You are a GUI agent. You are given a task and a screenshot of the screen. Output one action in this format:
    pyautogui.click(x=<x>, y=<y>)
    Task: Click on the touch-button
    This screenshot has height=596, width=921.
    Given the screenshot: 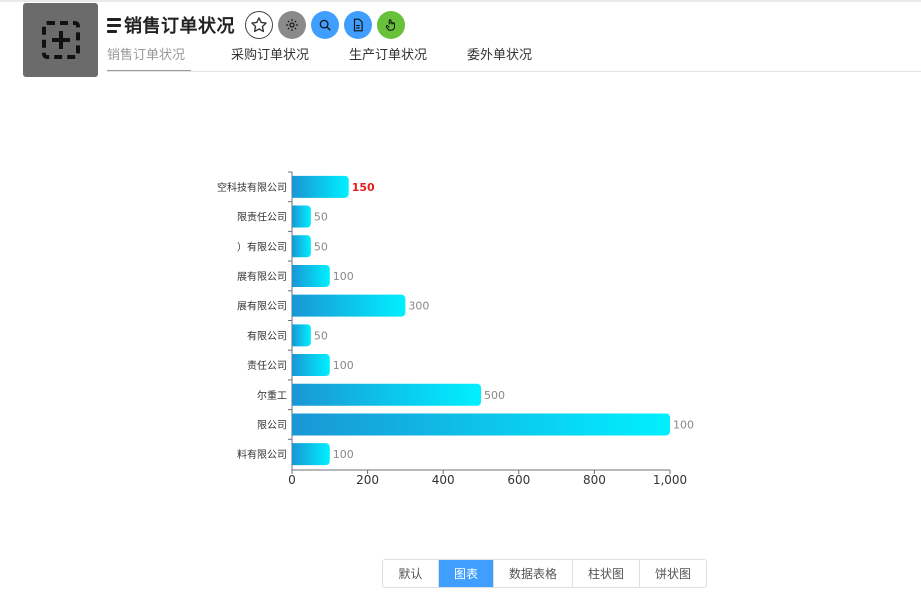 What is the action you would take?
    pyautogui.click(x=391, y=25)
    